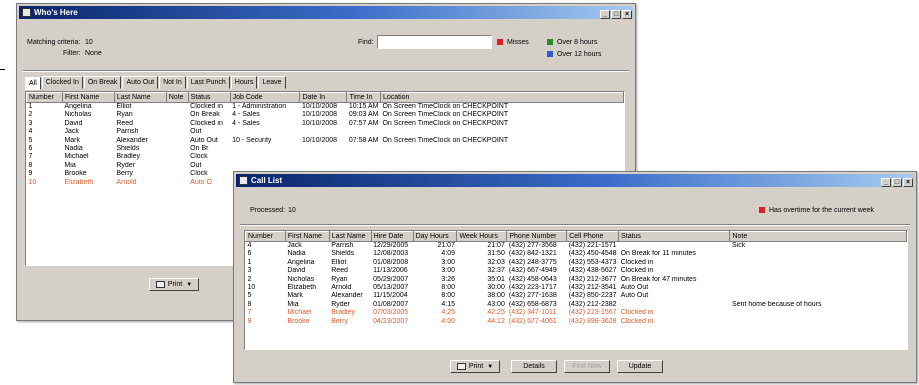  What do you see at coordinates (435, 236) in the screenshot?
I see `call-list-column-header: Day Hours` at bounding box center [435, 236].